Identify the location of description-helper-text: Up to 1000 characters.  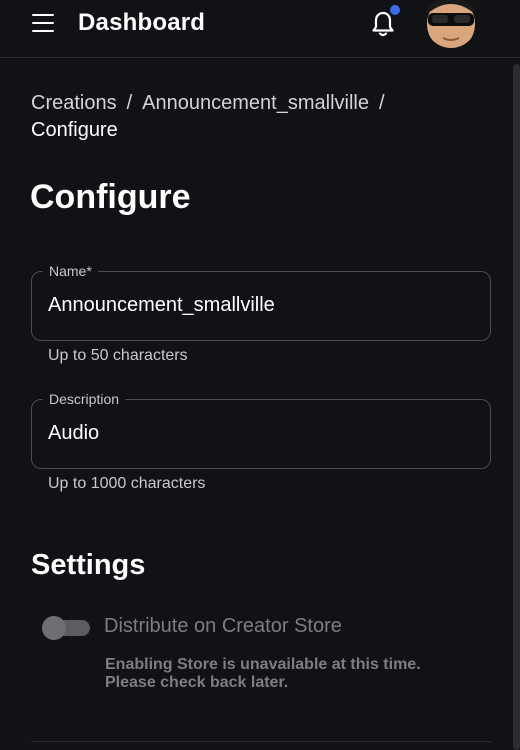
(127, 483).